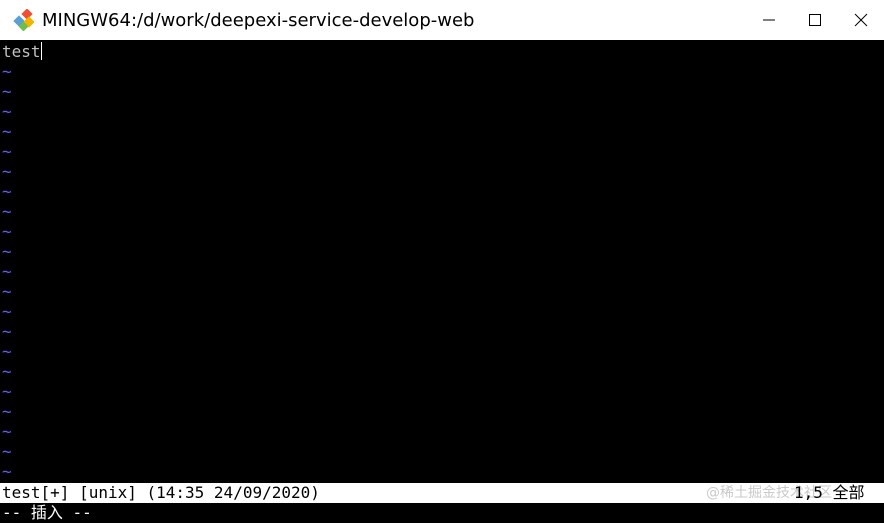 Image resolution: width=884 pixels, height=523 pixels. I want to click on status-position: 1,5 全部, so click(829, 492).